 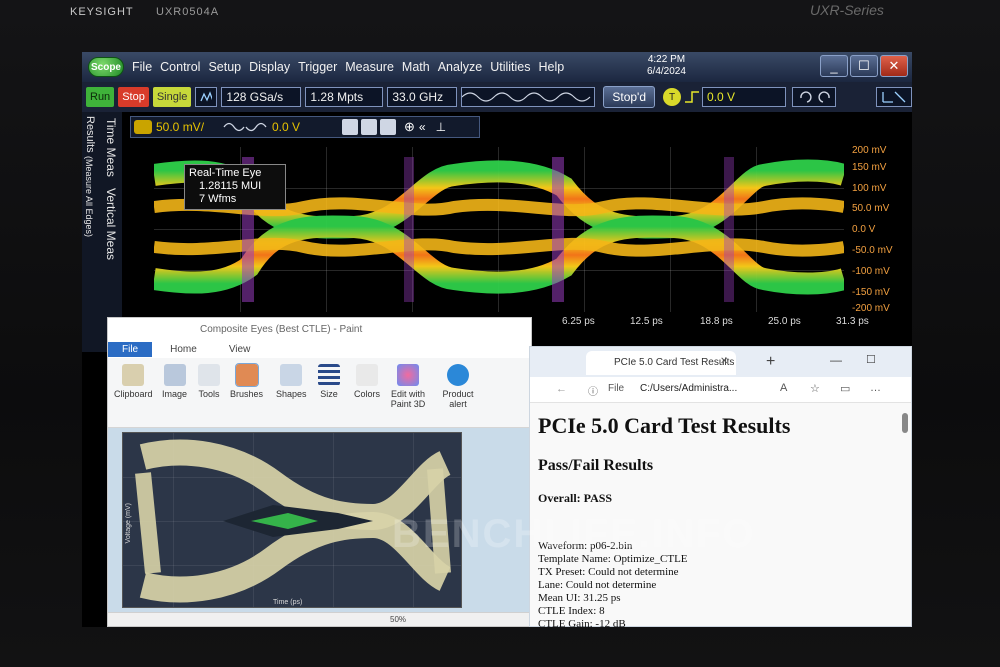 What do you see at coordinates (240, 349) in the screenshot?
I see `paint-view-tab: View` at bounding box center [240, 349].